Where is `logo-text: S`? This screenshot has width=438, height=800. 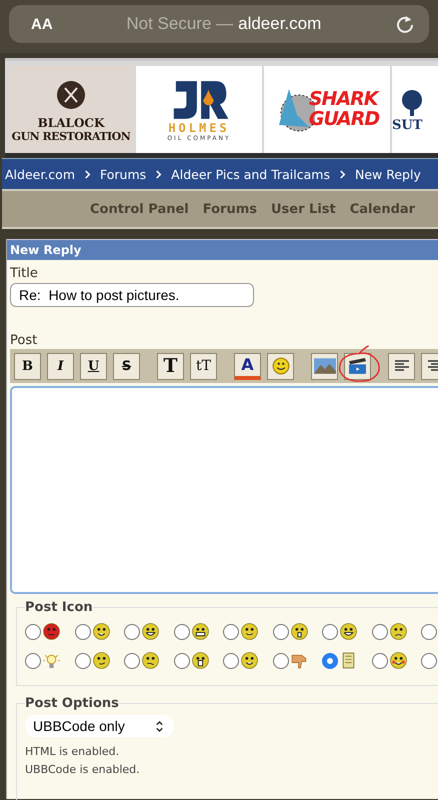 logo-text: S is located at coordinates (397, 125).